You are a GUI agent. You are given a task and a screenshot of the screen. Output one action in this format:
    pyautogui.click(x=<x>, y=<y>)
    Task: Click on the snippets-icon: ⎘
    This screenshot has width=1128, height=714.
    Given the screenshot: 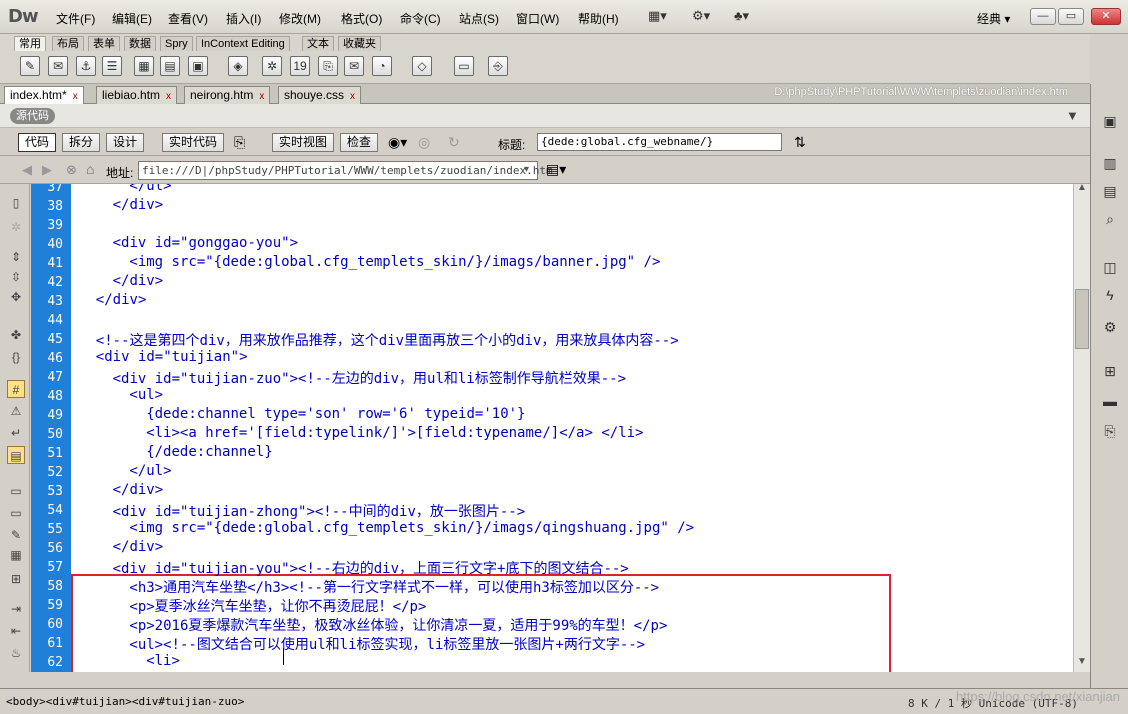 What is the action you would take?
    pyautogui.click(x=1110, y=431)
    